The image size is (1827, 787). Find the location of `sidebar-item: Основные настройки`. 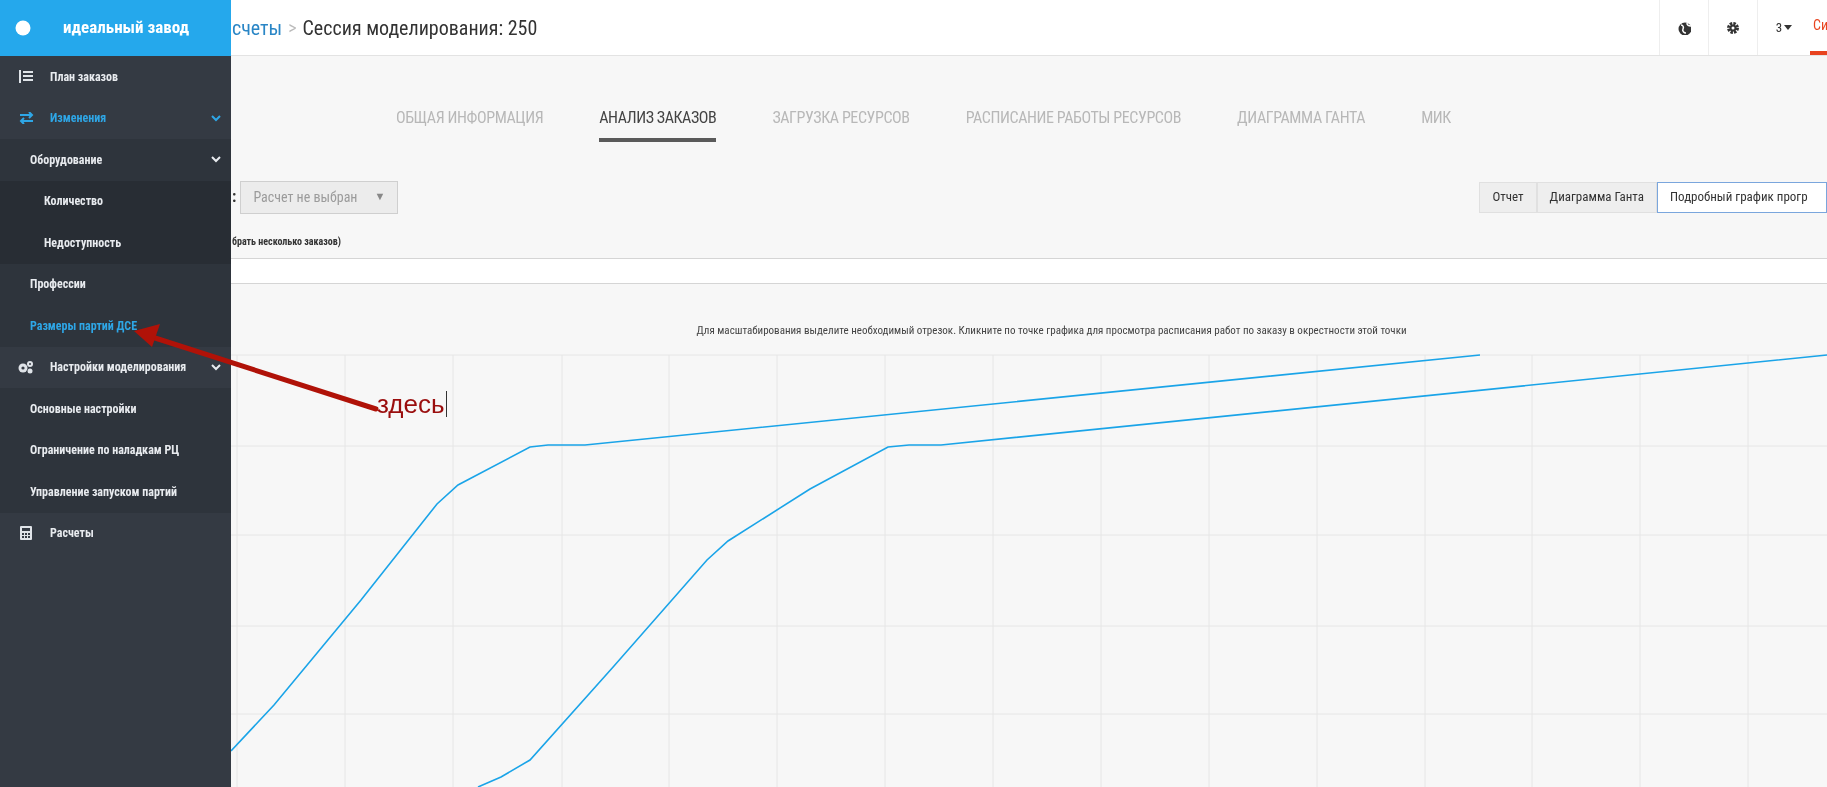

sidebar-item: Основные настройки is located at coordinates (115, 409).